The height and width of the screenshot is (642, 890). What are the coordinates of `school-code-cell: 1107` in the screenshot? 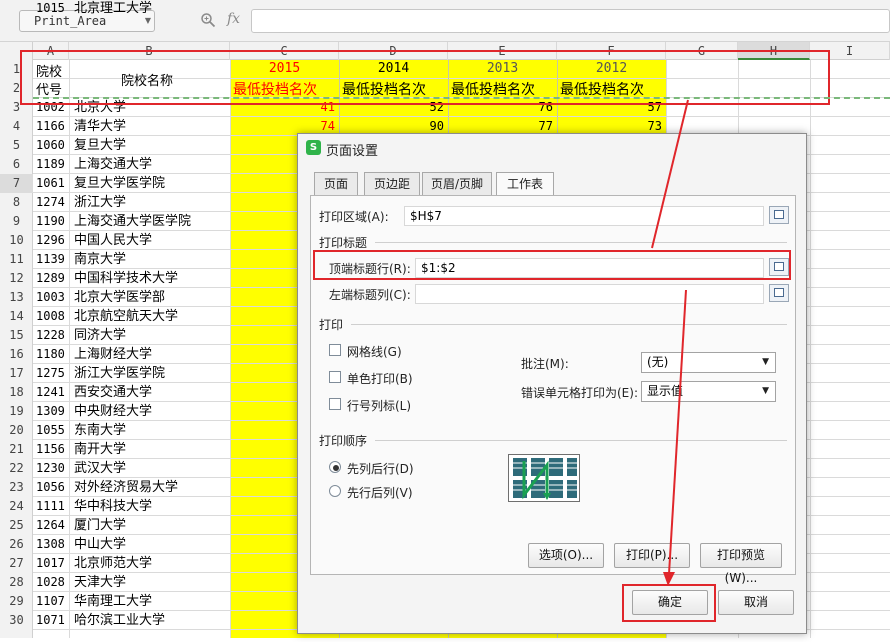 It's located at (52, 601).